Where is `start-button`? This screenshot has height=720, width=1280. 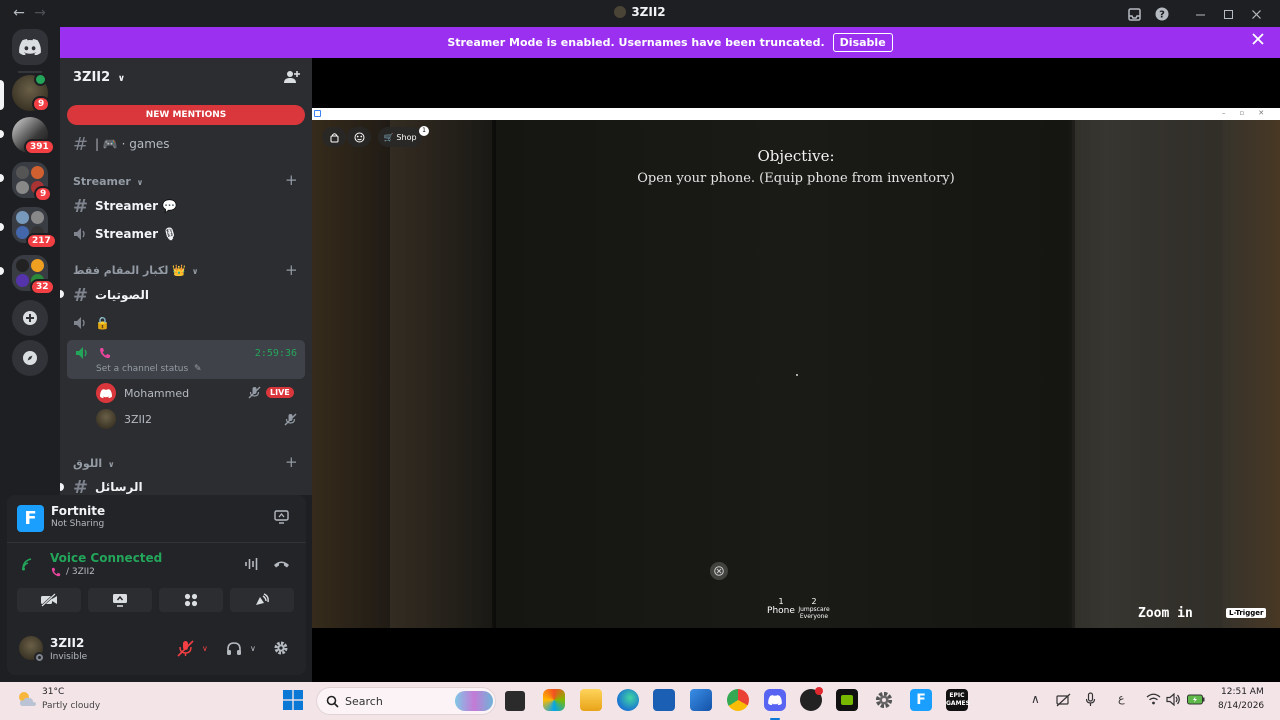 start-button is located at coordinates (293, 700).